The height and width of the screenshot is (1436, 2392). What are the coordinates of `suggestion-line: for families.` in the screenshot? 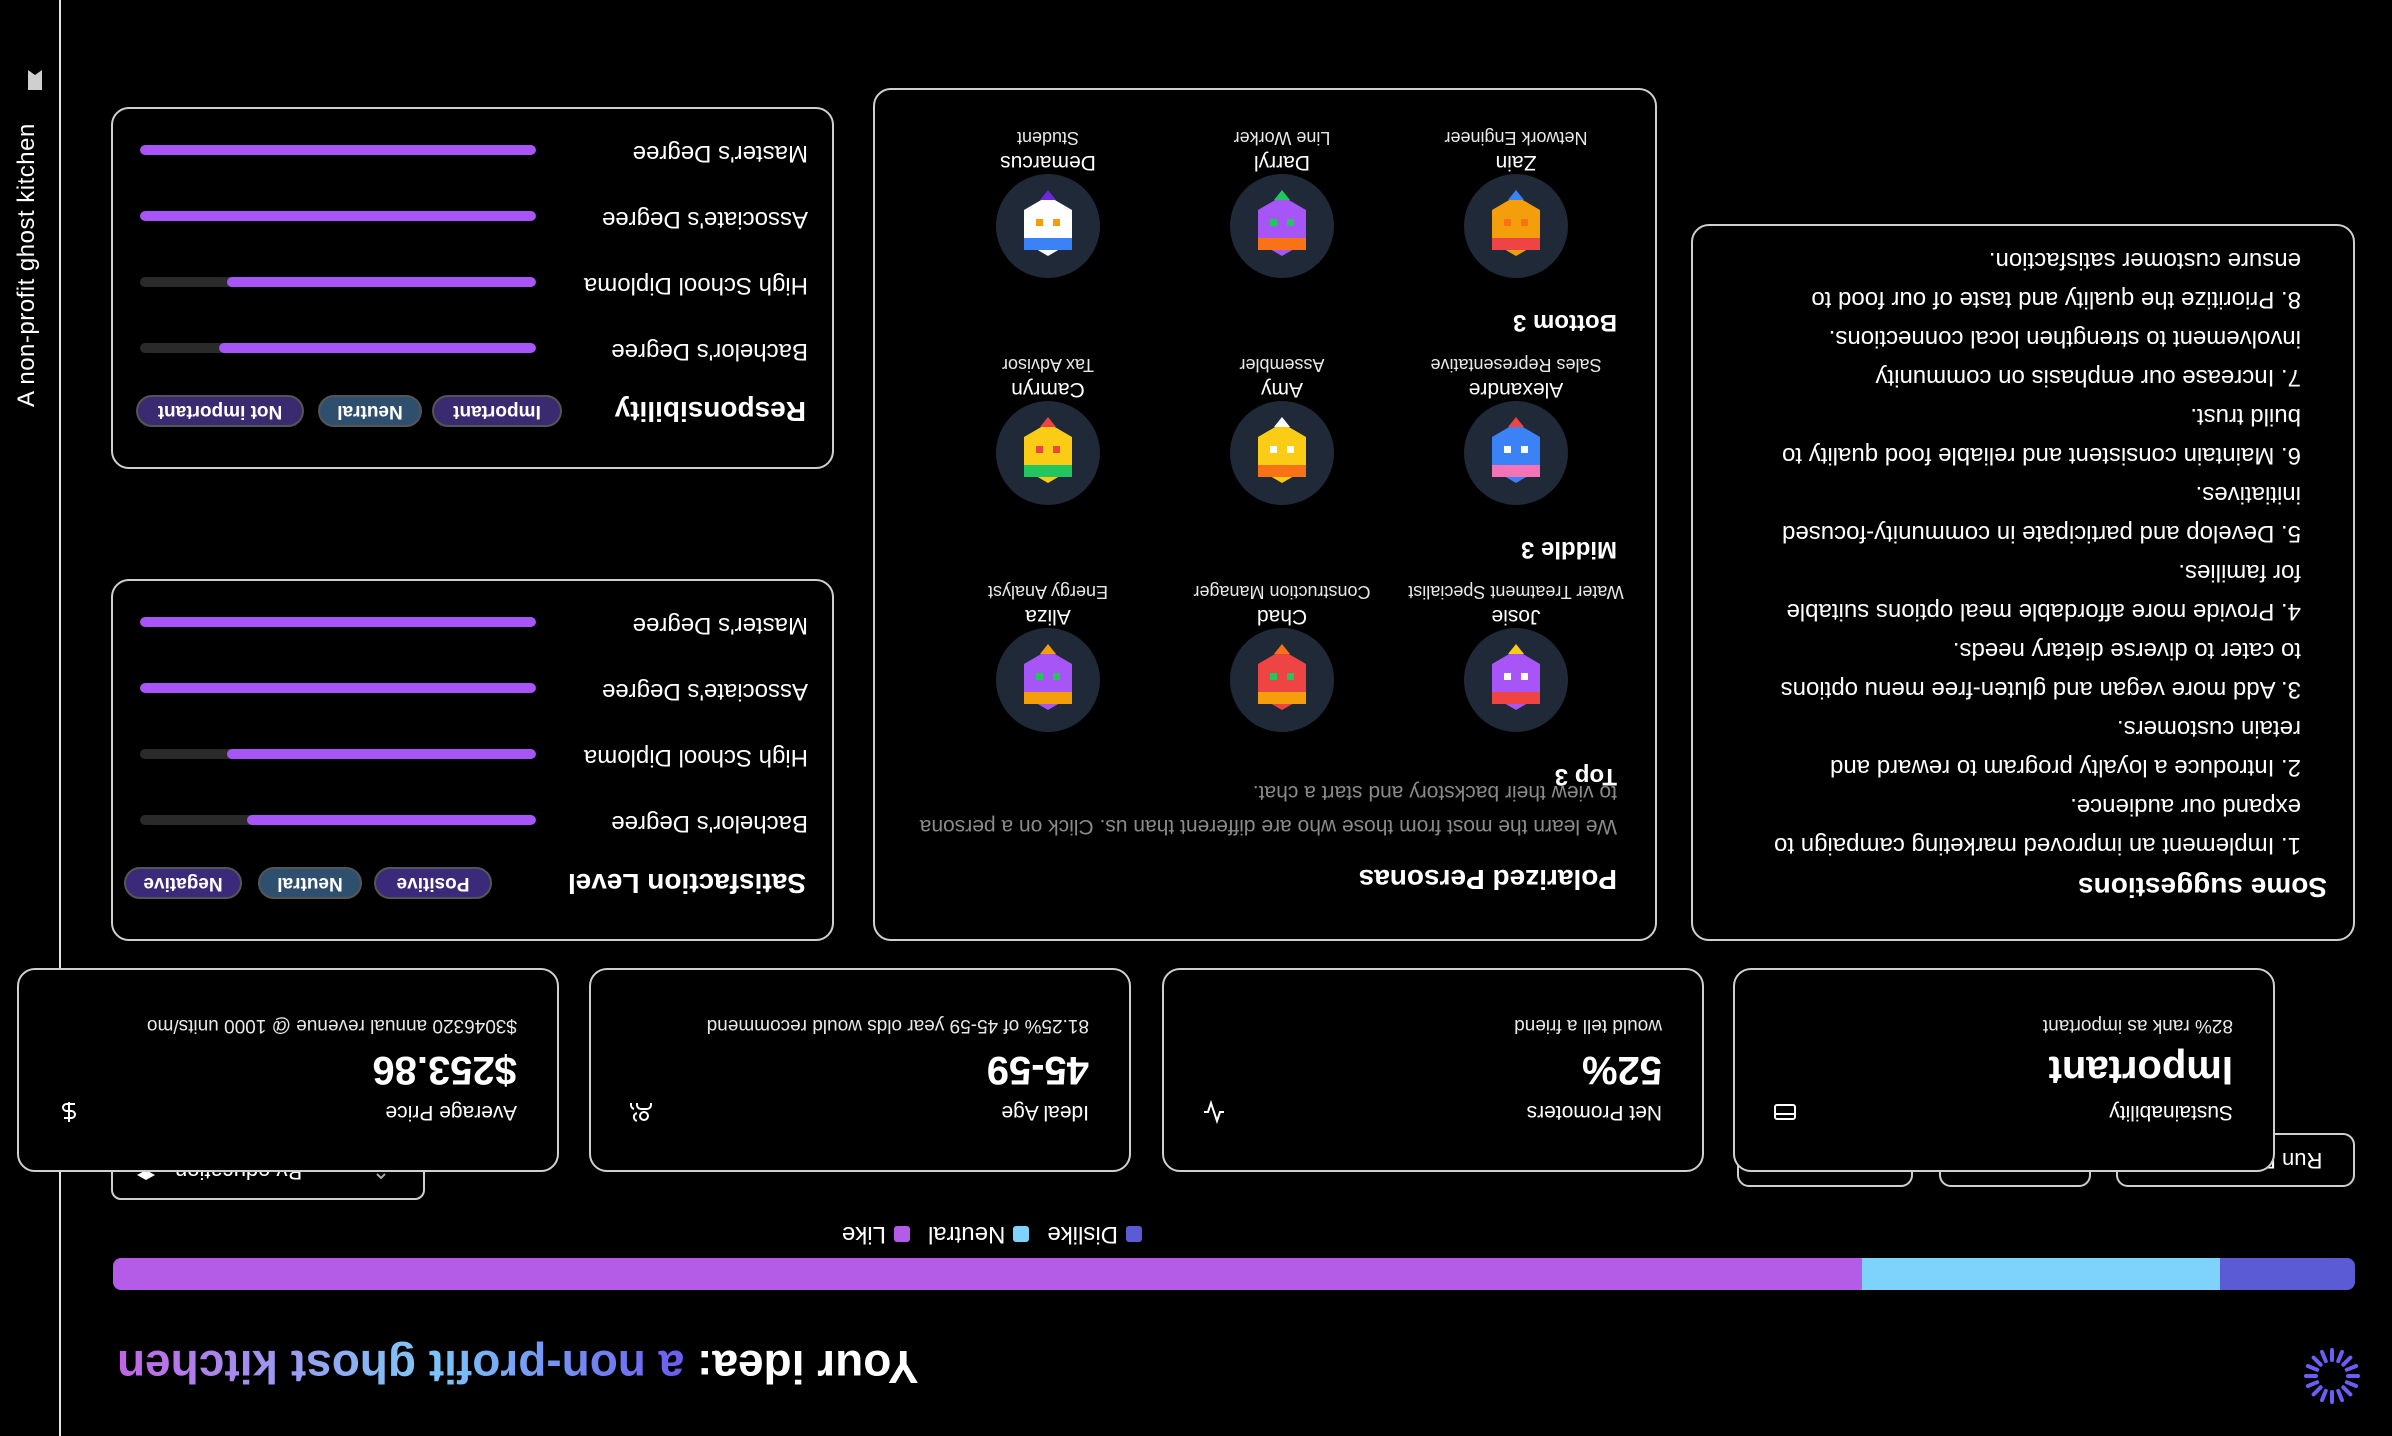 It's located at (2239, 572).